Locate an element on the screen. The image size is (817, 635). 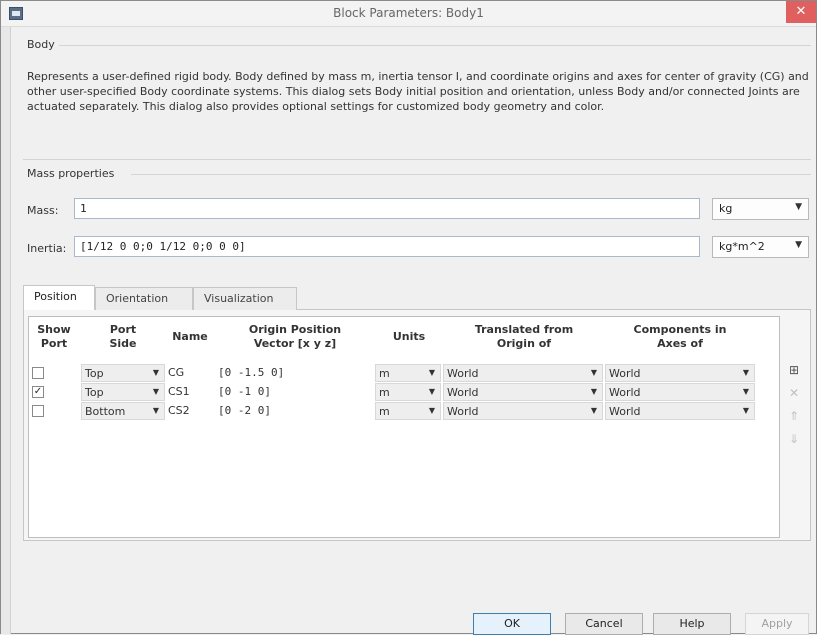
mass-properties-label: Mass properties is located at coordinates (71, 173).